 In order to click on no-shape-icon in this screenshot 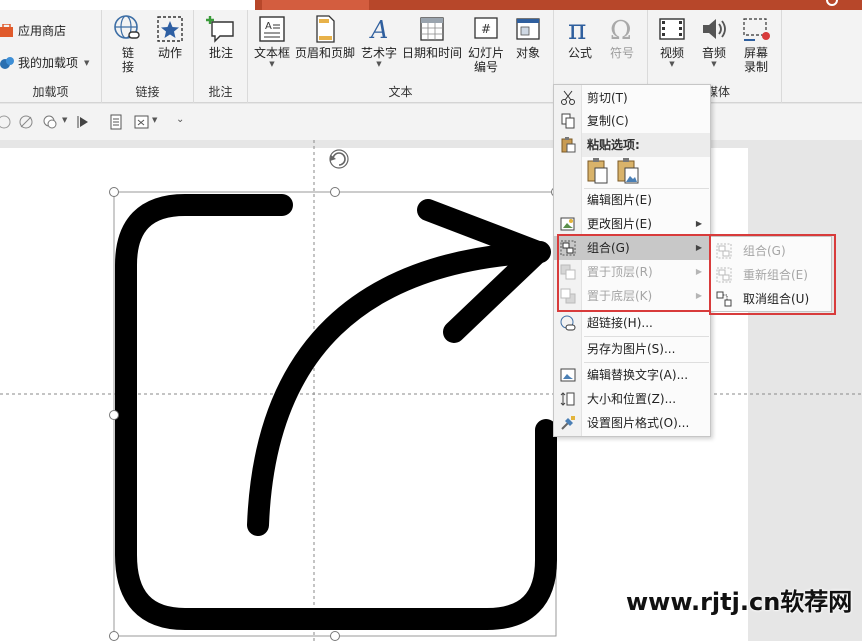, I will do `click(26, 122)`.